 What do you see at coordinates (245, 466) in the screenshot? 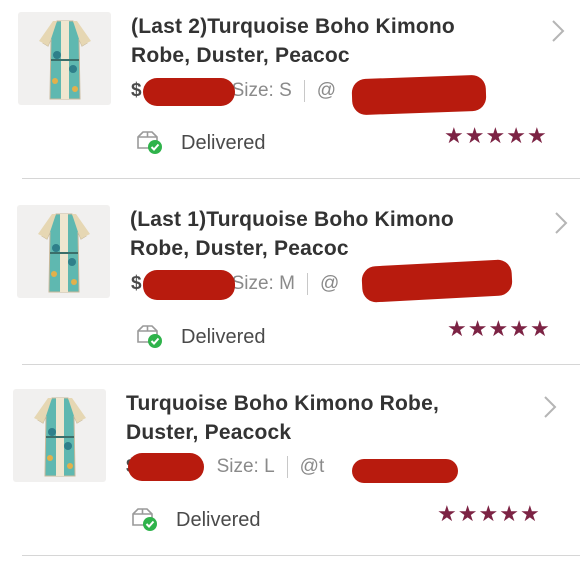
I see `size-label: Size: L` at bounding box center [245, 466].